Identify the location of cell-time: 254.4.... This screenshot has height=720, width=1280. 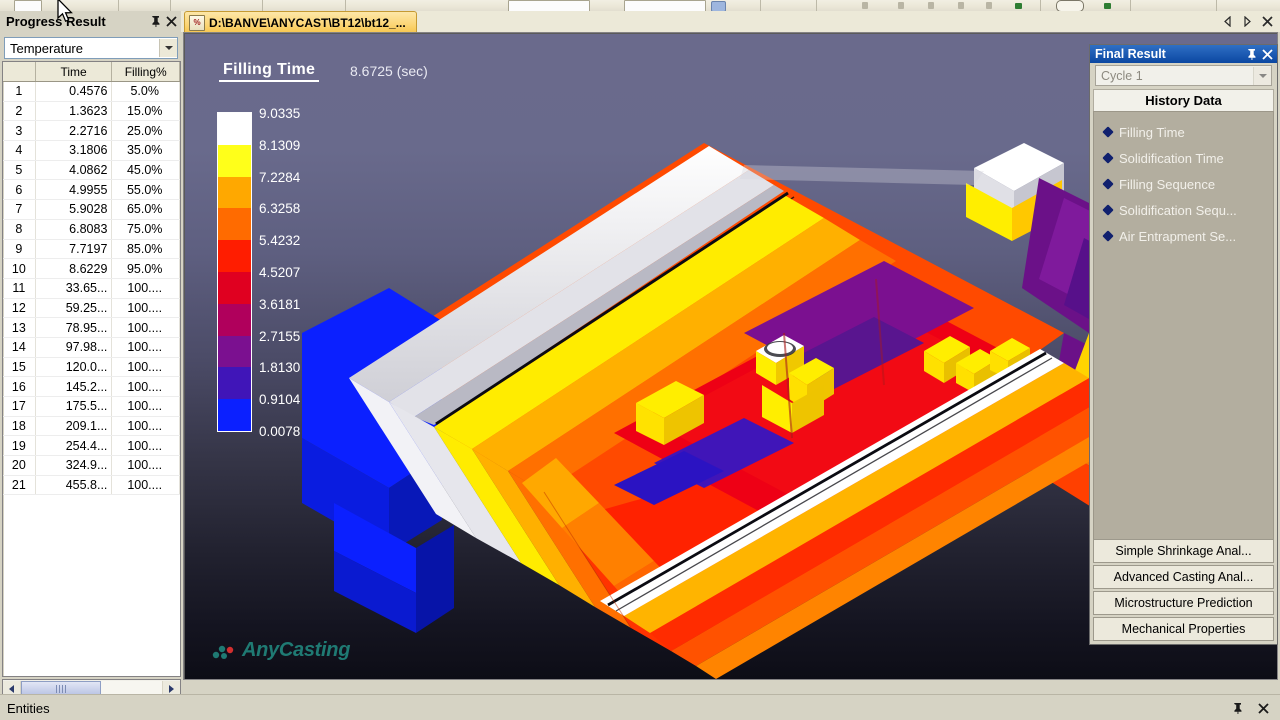
(74, 446).